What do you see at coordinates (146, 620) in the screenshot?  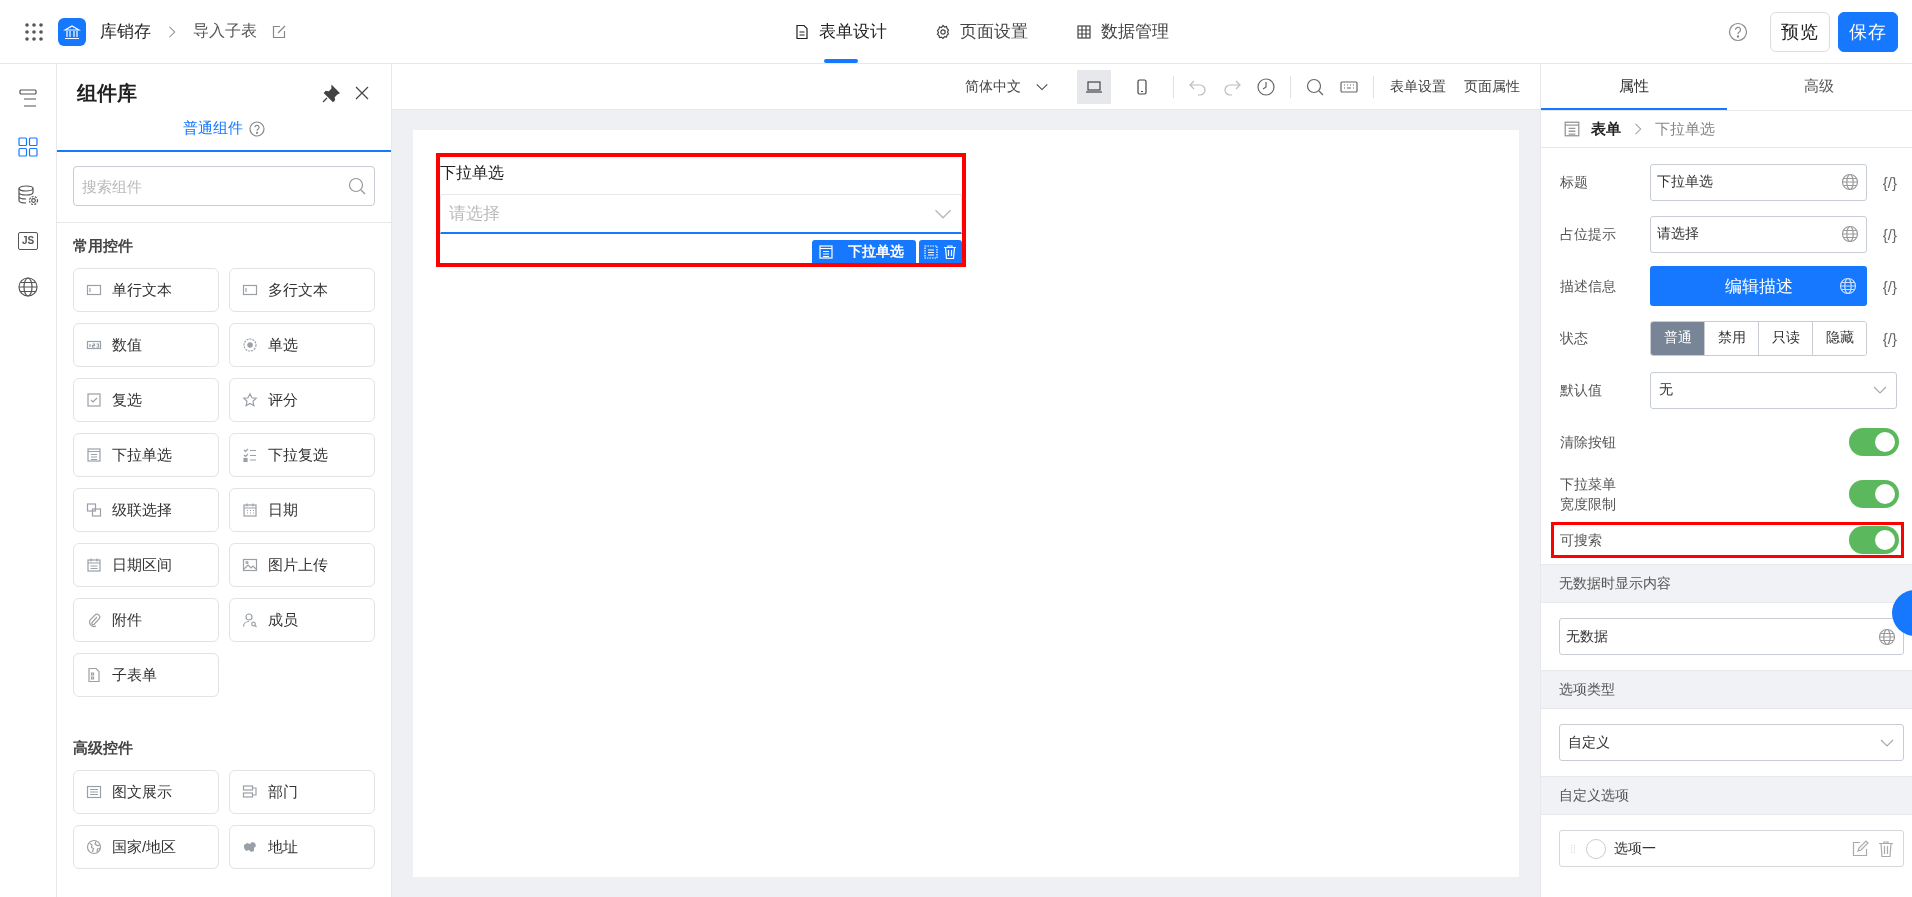 I see `component-item: 附件` at bounding box center [146, 620].